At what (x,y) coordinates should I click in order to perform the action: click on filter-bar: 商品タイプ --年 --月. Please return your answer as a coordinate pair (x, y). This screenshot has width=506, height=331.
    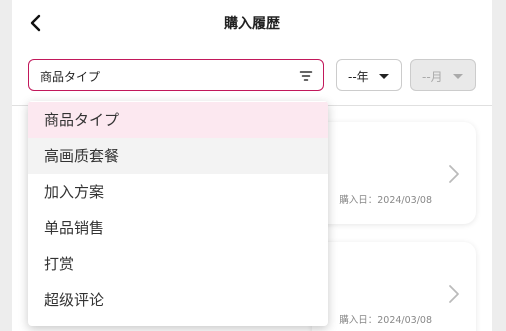
    Looking at the image, I should click on (253, 76).